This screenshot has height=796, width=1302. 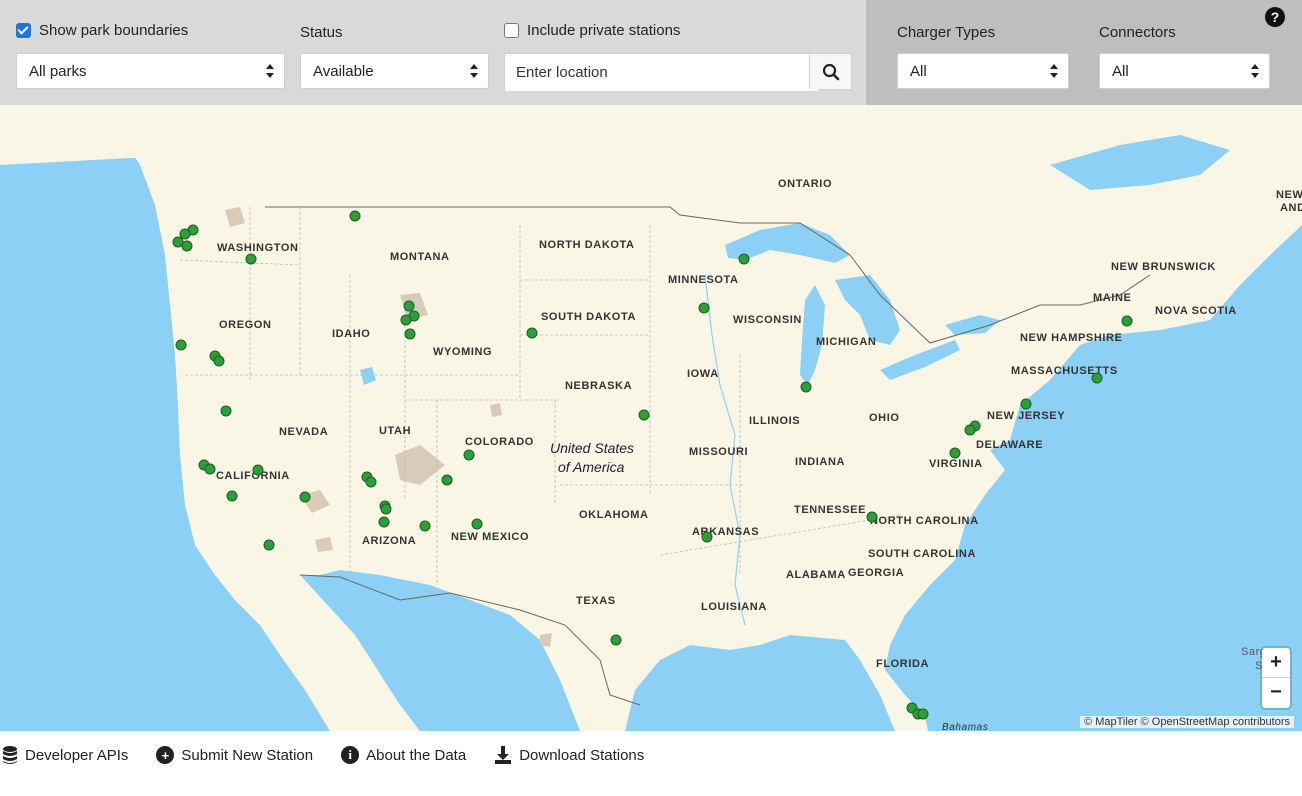 What do you see at coordinates (23, 30) in the screenshot?
I see `checkbox-checked-icon` at bounding box center [23, 30].